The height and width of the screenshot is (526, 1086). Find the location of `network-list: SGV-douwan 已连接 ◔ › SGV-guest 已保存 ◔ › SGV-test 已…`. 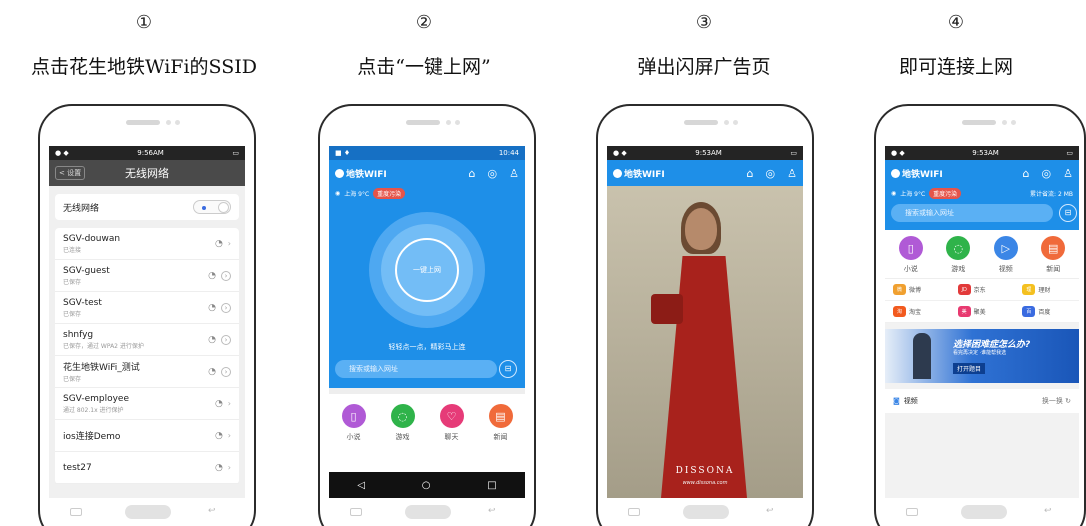

network-list: SGV-douwan 已连接 ◔ › SGV-guest 已保存 ◔ › SGV-test 已… is located at coordinates (147, 356).